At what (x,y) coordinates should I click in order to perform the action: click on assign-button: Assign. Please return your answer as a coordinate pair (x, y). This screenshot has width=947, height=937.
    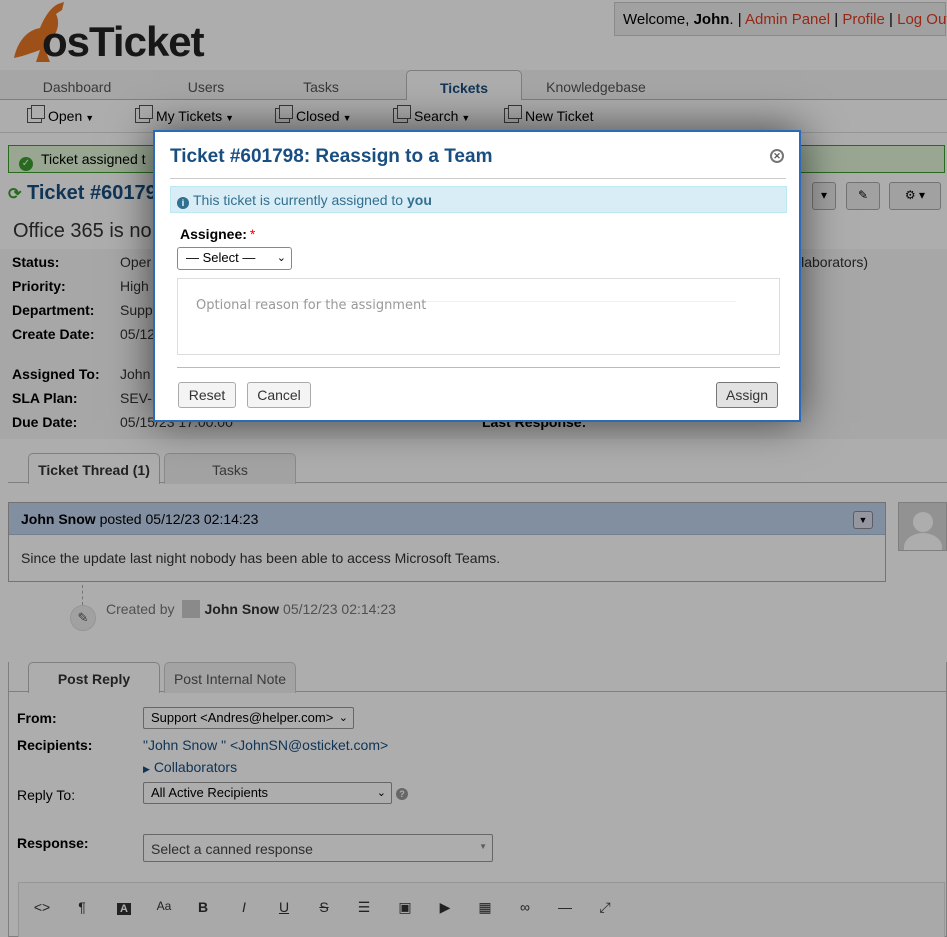
    Looking at the image, I should click on (747, 395).